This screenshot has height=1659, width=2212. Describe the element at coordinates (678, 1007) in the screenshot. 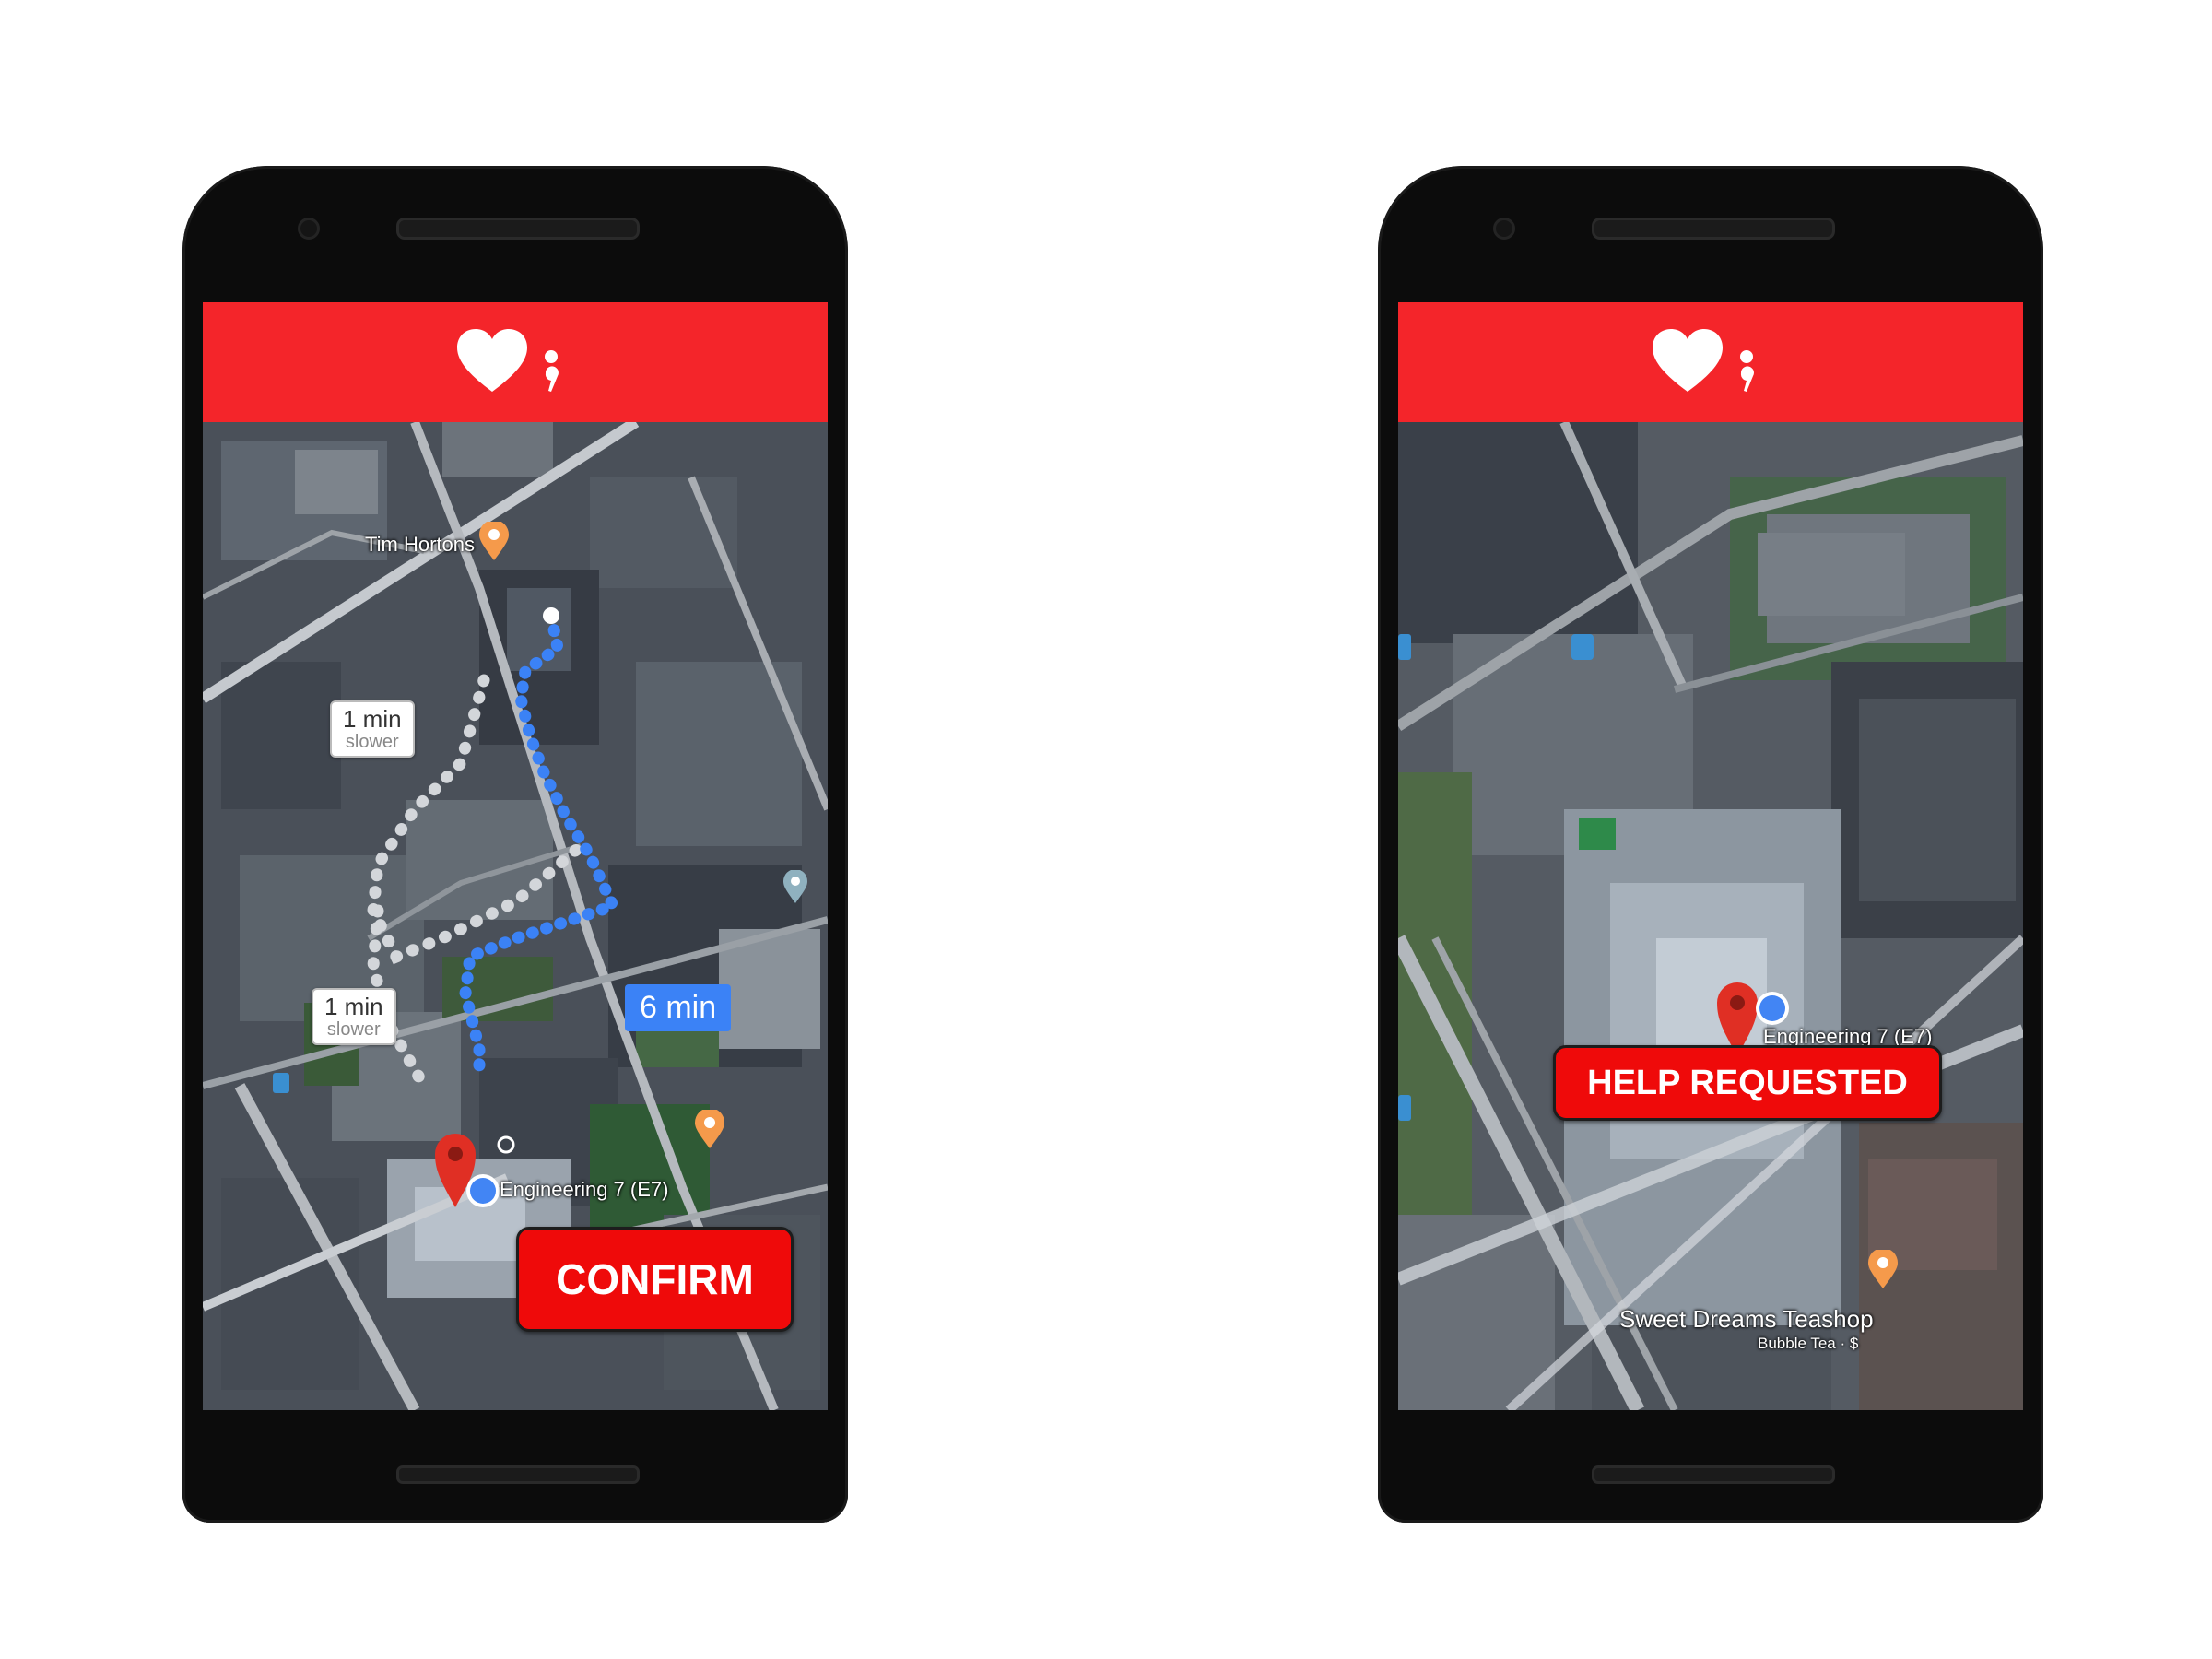

I see `eta-label: 6 min` at that location.